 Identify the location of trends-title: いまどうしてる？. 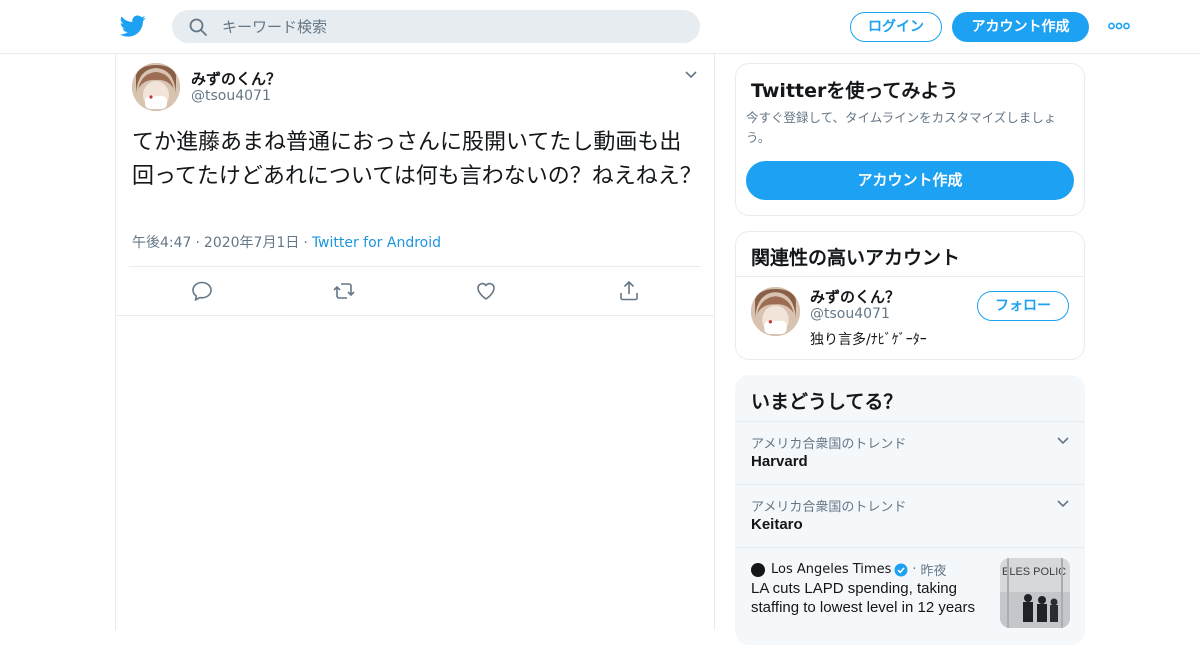
(827, 402).